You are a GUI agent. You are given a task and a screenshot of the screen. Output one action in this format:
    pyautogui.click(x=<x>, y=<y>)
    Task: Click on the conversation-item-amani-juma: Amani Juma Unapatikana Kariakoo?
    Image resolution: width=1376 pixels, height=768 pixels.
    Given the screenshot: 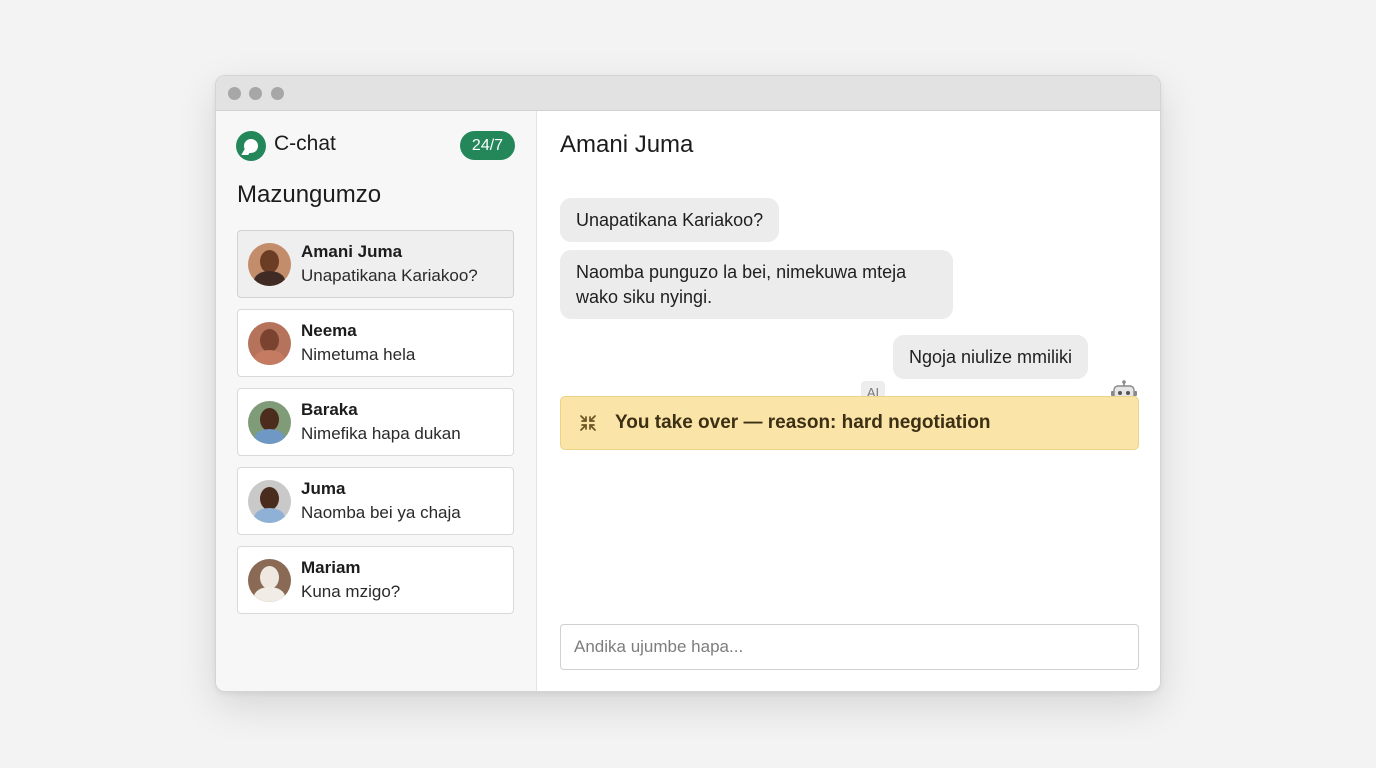 What is the action you would take?
    pyautogui.click(x=375, y=264)
    